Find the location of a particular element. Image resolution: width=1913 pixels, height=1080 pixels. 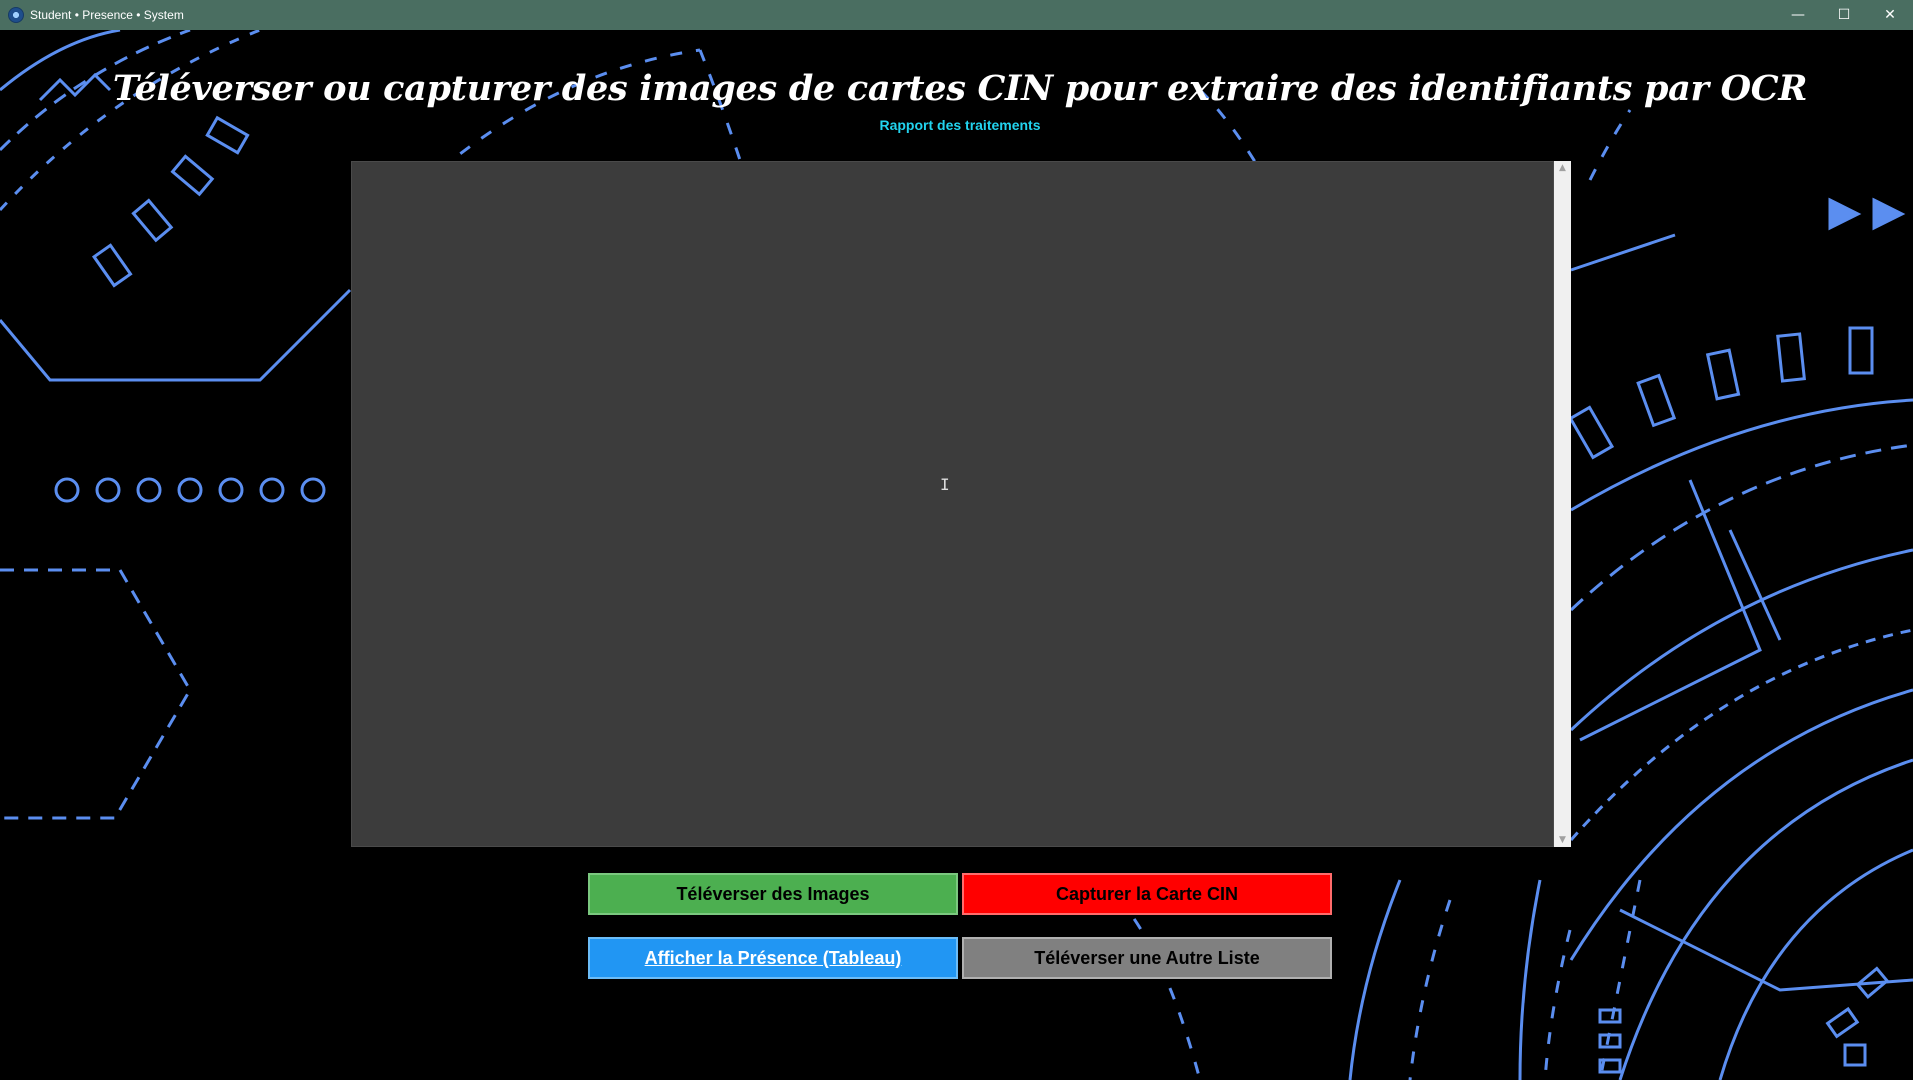

upload-images-button: Téléverser des Images is located at coordinates (773, 894).